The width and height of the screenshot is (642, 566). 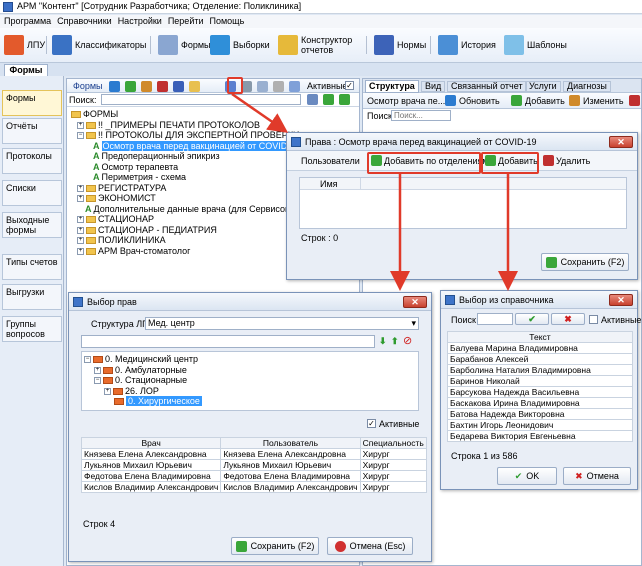 What do you see at coordinates (328, 99) in the screenshot?
I see `arrow-down-icon` at bounding box center [328, 99].